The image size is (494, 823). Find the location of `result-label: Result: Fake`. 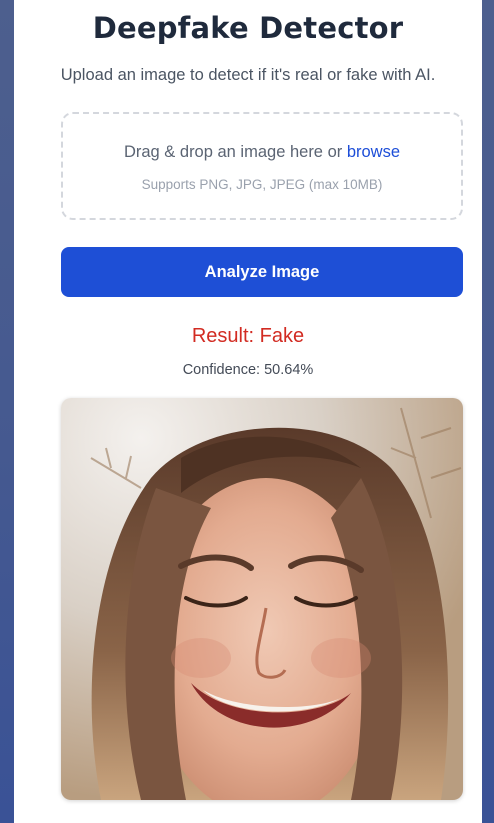

result-label: Result: Fake is located at coordinates (248, 336).